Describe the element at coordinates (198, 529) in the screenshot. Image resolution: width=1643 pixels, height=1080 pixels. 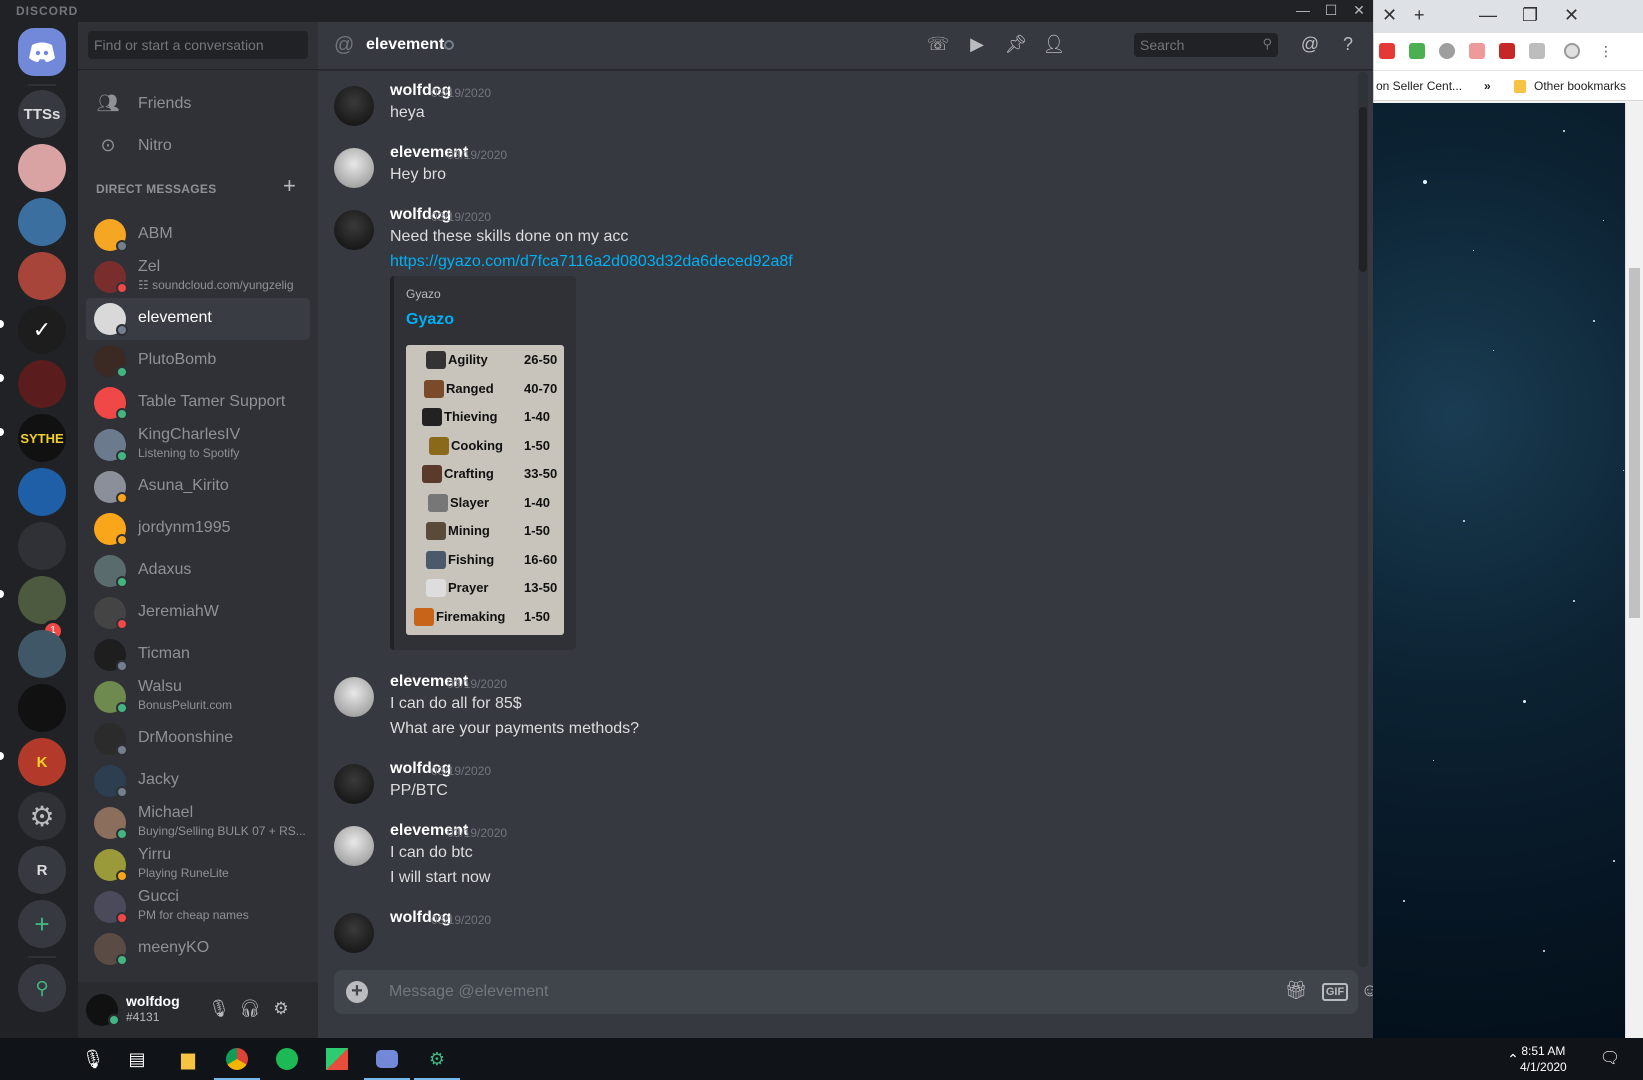
I see `dm-item: jordynm1995` at that location.